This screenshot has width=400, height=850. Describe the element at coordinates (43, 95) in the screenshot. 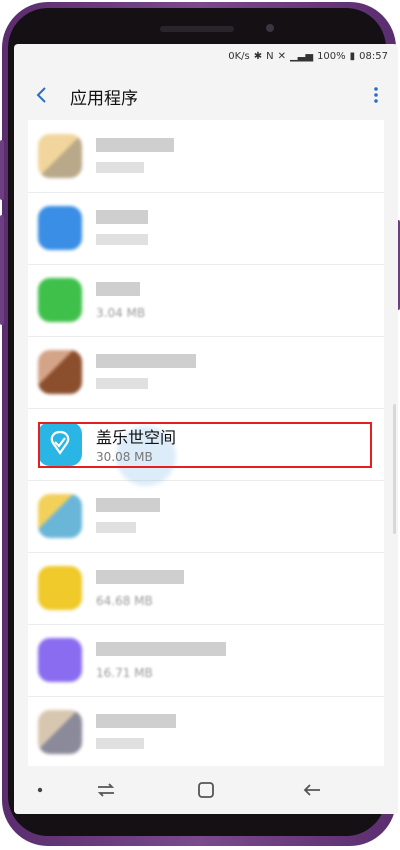

I see `back-arrow-icon` at that location.